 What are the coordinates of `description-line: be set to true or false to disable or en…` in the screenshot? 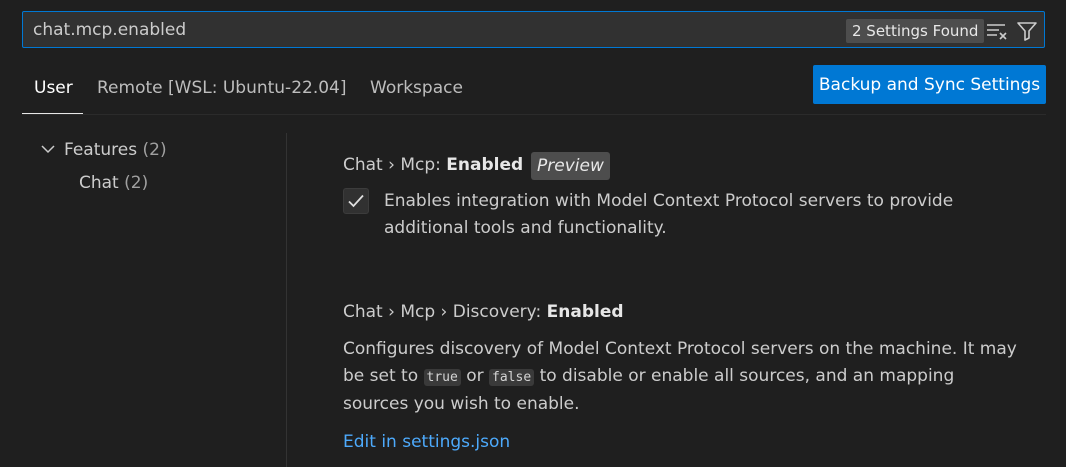 It's located at (680, 377).